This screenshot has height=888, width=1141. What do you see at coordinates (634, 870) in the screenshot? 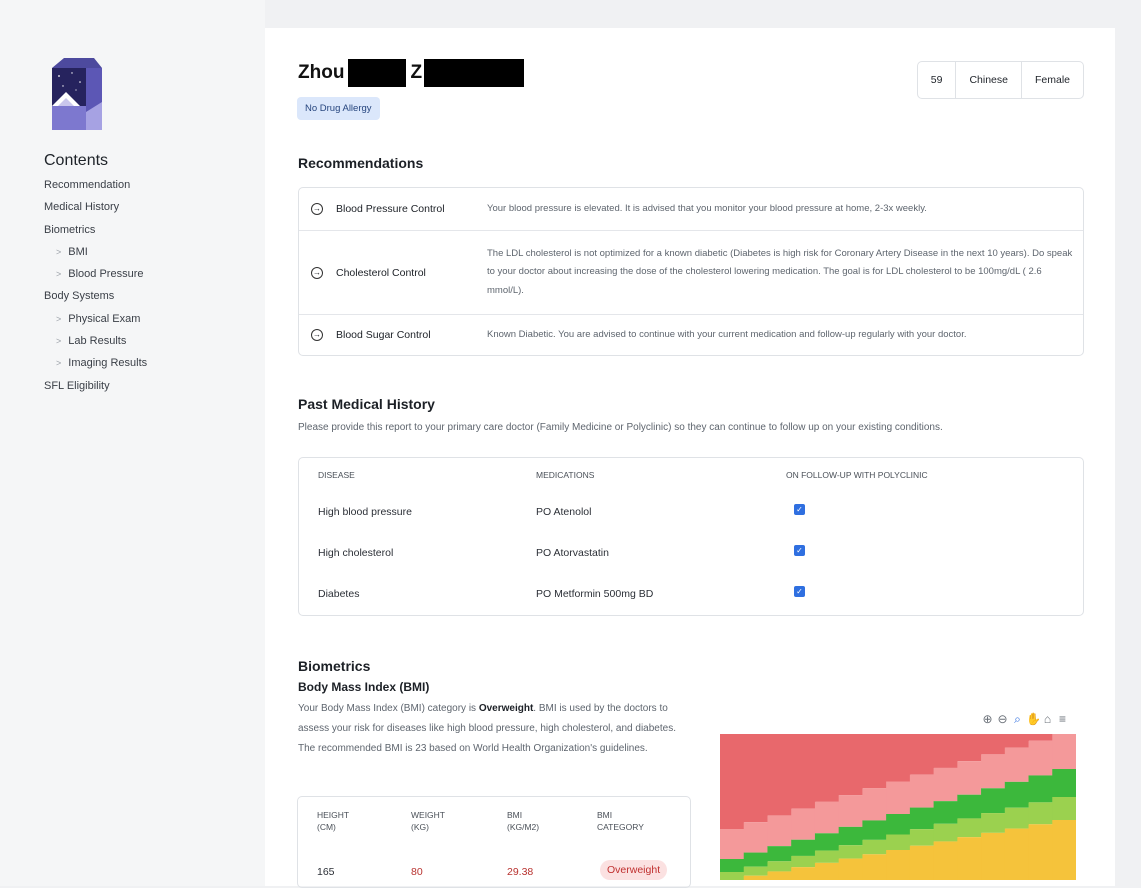
I see `bmi-category-badge: Overweight` at bounding box center [634, 870].